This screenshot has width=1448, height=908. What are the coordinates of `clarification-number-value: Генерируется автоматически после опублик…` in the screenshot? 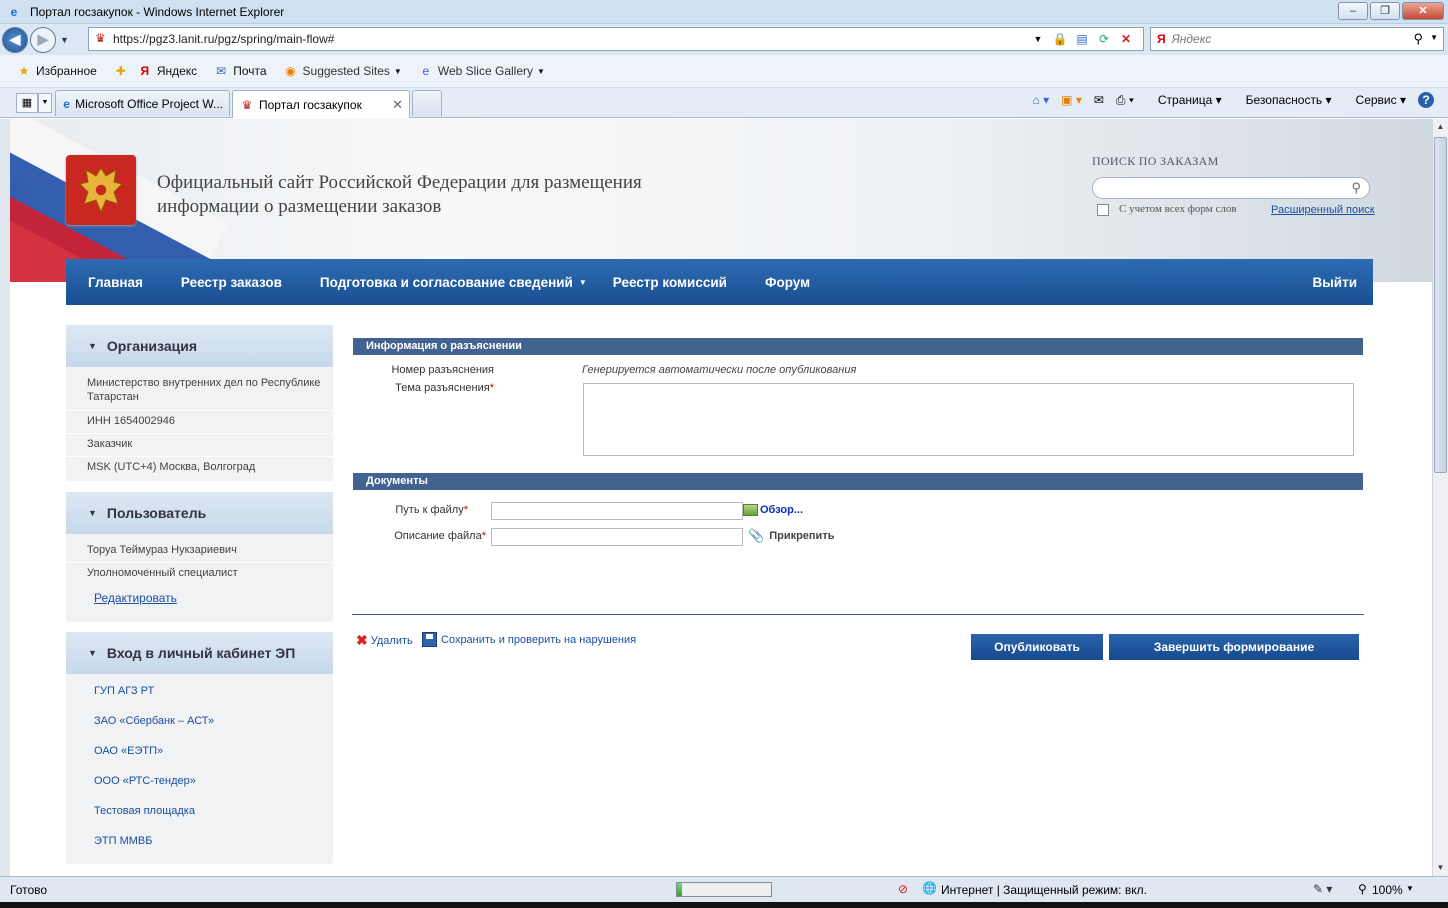 It's located at (719, 370).